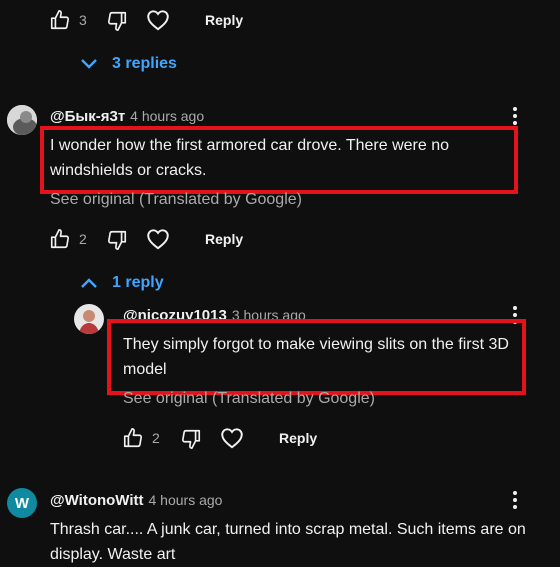  I want to click on comment-header: @WitonoWitt 4 hours ago, so click(136, 501).